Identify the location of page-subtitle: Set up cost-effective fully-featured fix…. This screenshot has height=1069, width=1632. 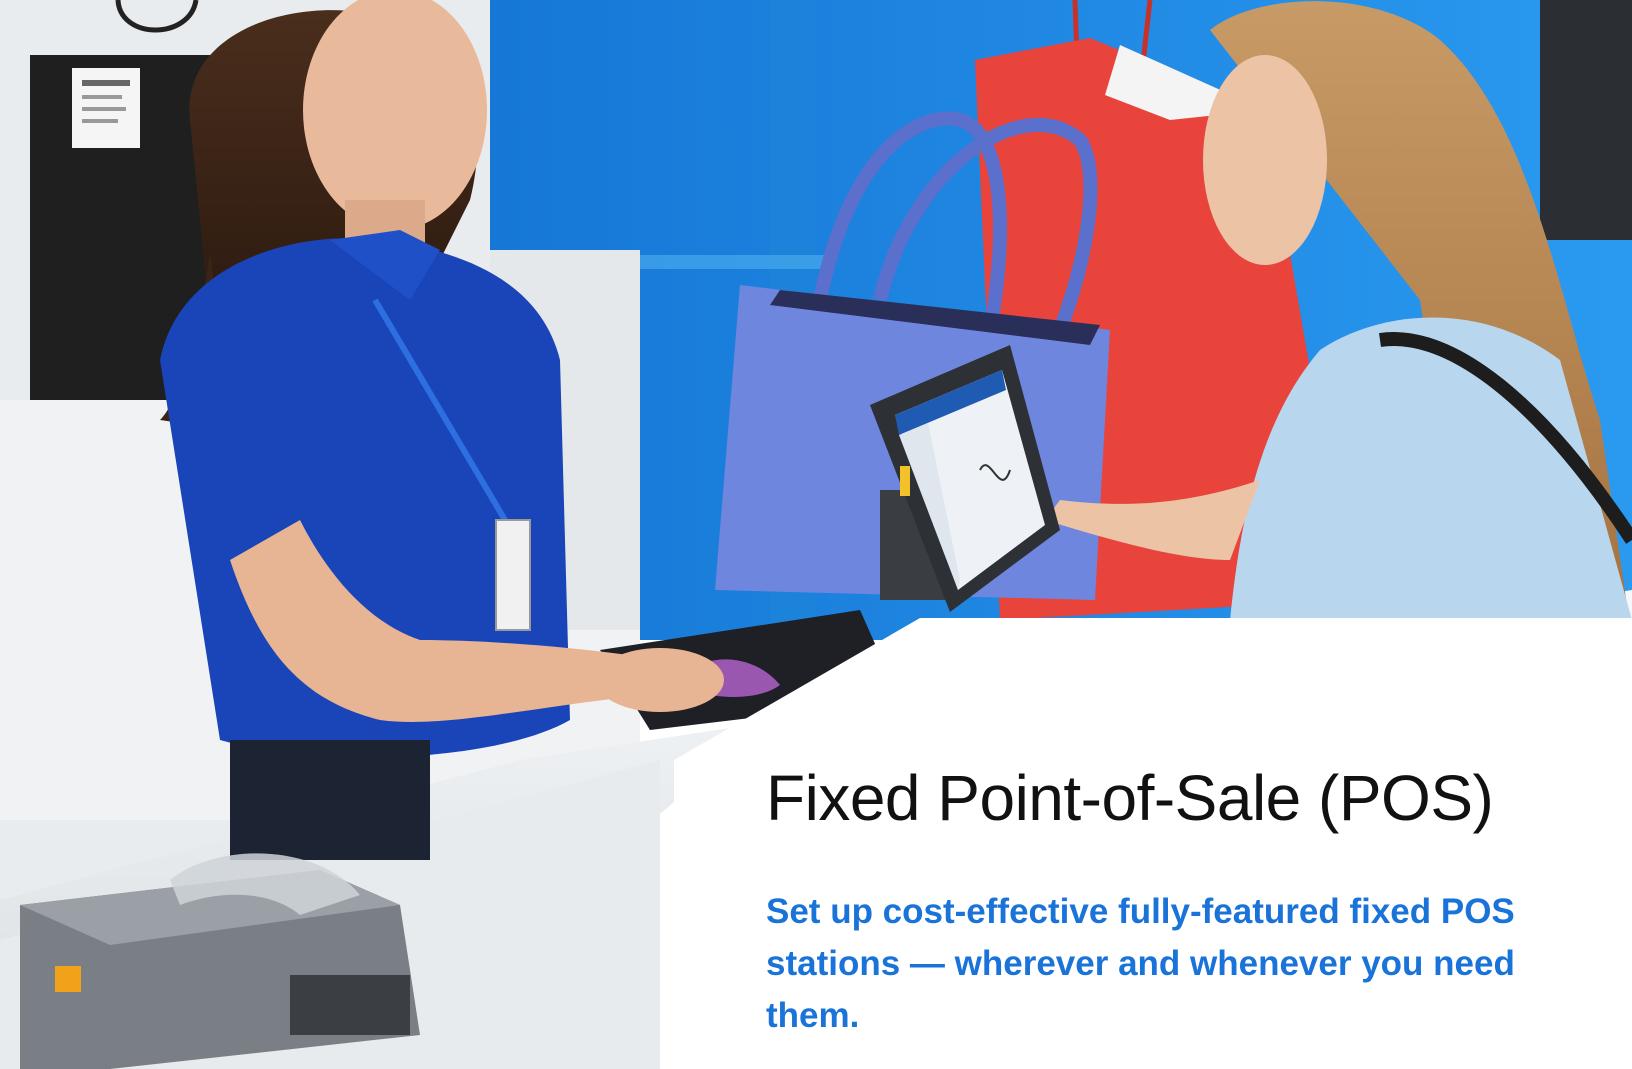
(1140, 963).